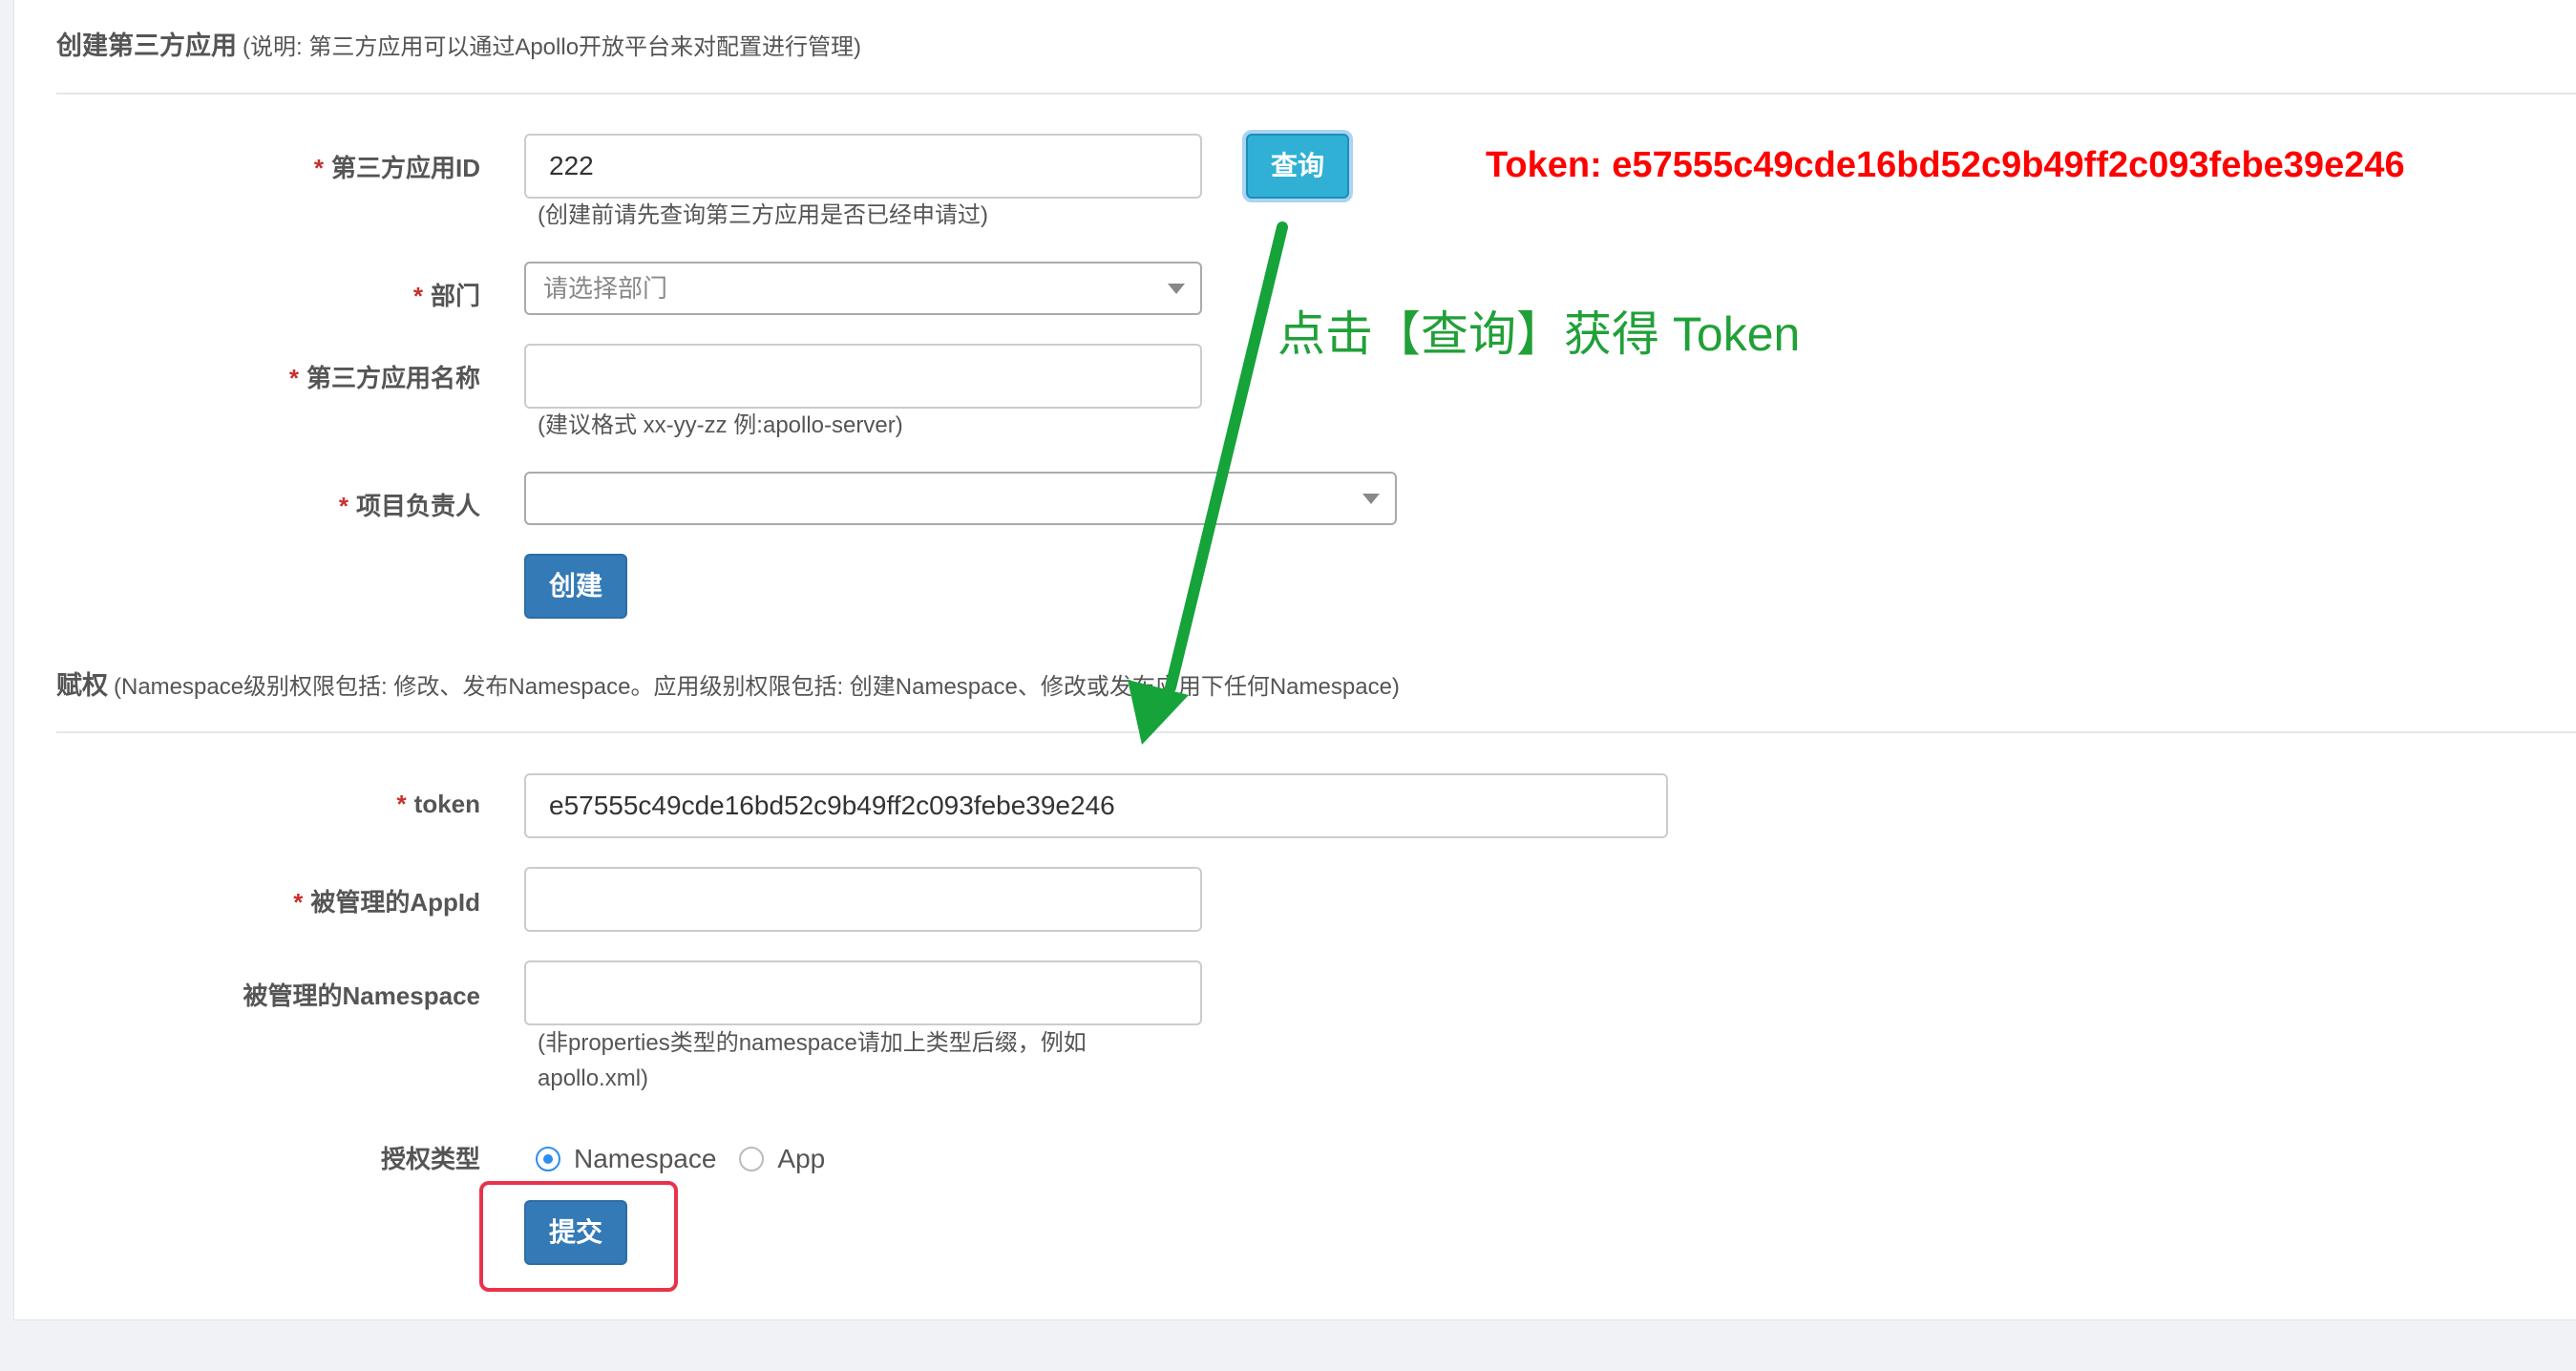  I want to click on green-arrow-icon, so click(1208, 483).